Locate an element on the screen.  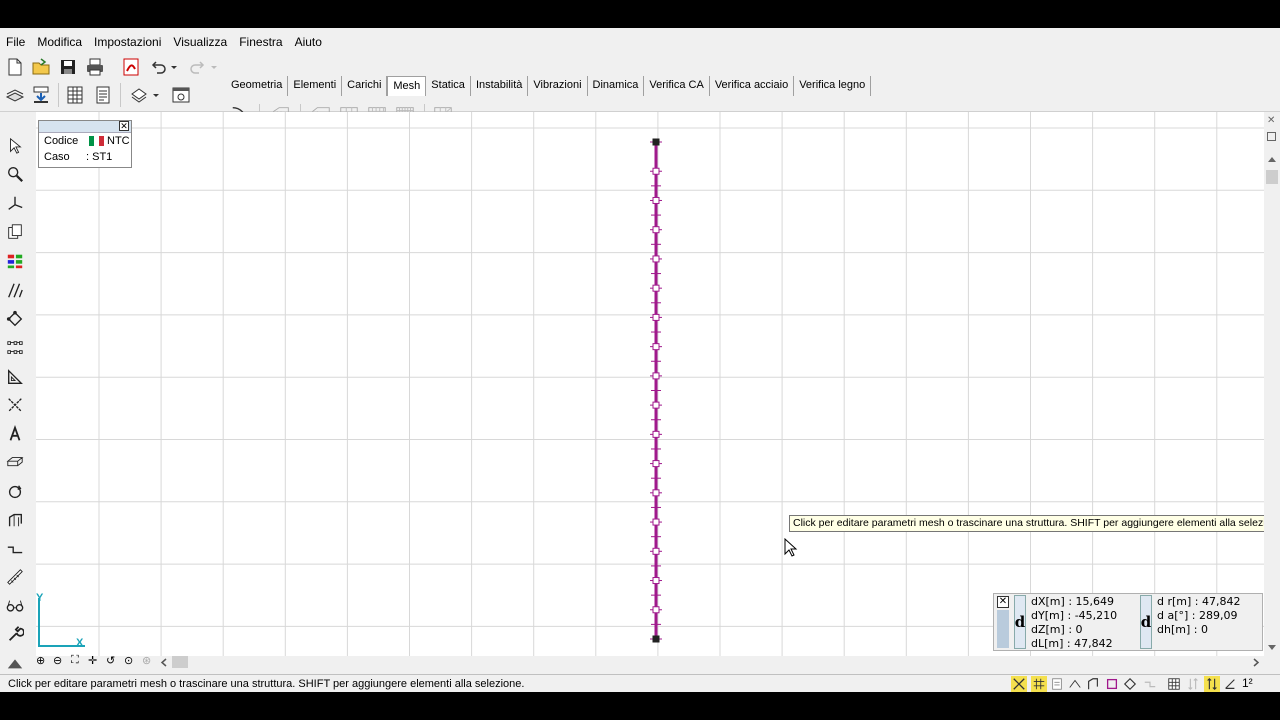
dimension-icon is located at coordinates (15, 290).